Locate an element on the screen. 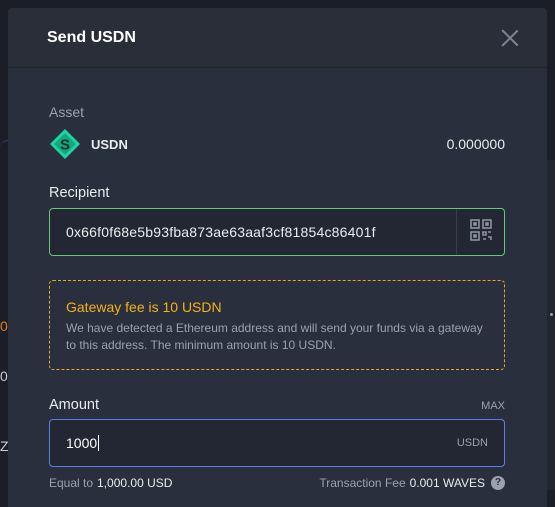 This screenshot has width=555, height=507. close-icon is located at coordinates (510, 38).